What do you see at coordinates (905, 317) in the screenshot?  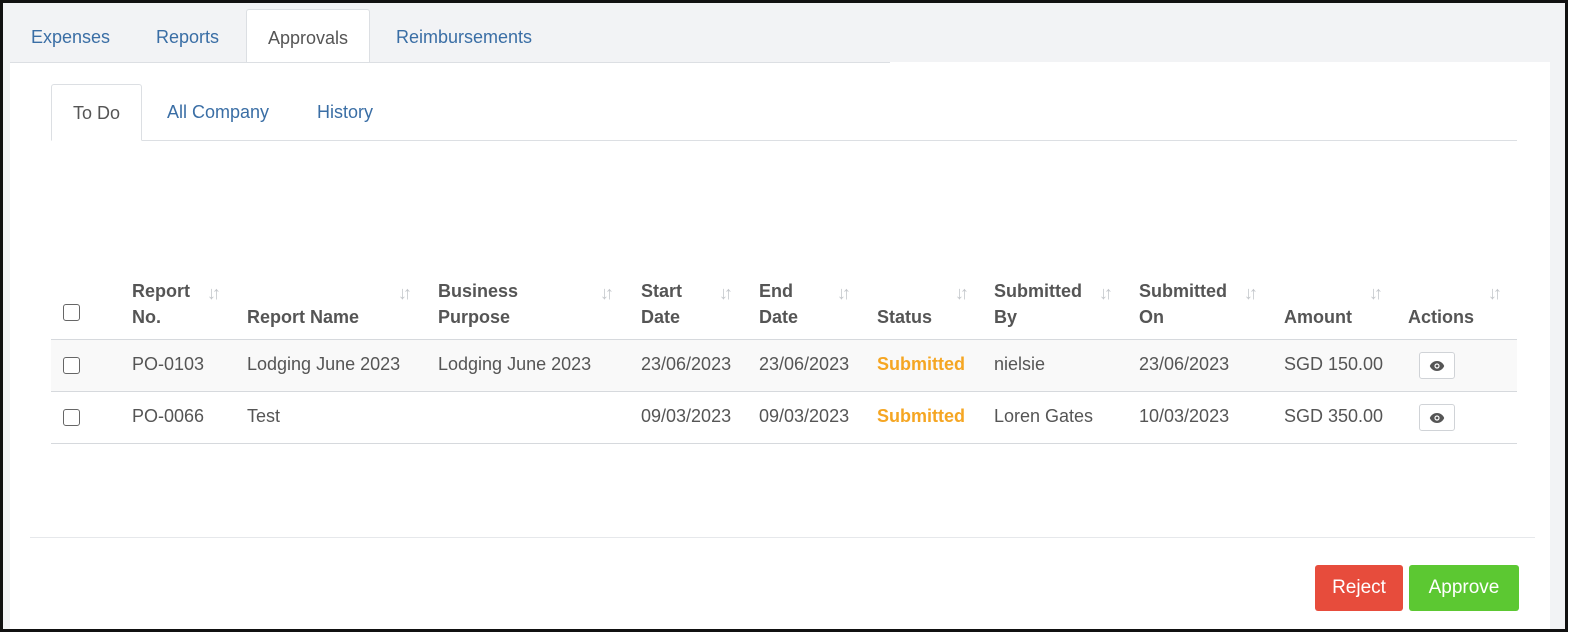 I see `column-label: Status` at bounding box center [905, 317].